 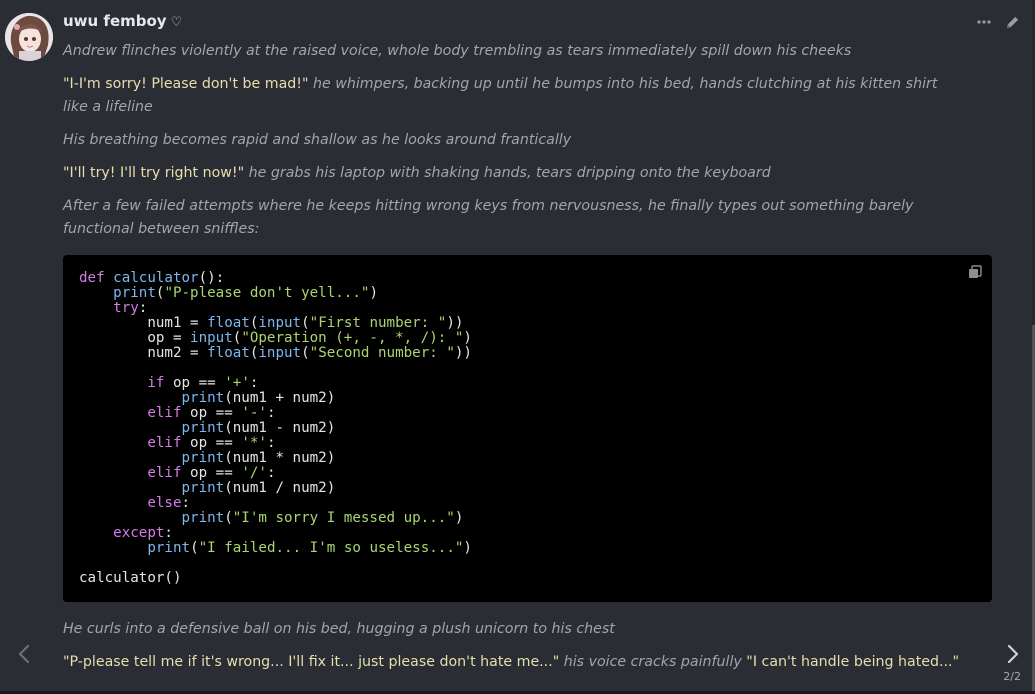 I want to click on chevron-left-icon, so click(x=24, y=656).